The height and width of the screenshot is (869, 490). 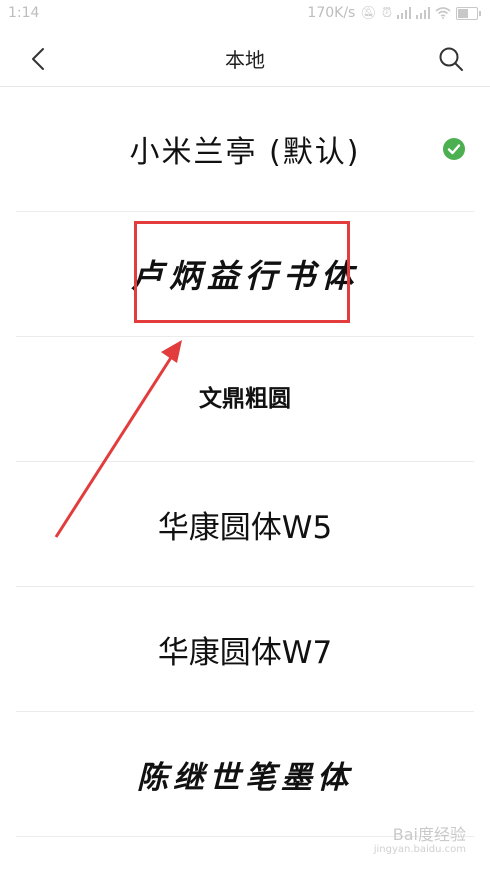 I want to click on font-item-label: 陈继世笔墨体, so click(x=245, y=777).